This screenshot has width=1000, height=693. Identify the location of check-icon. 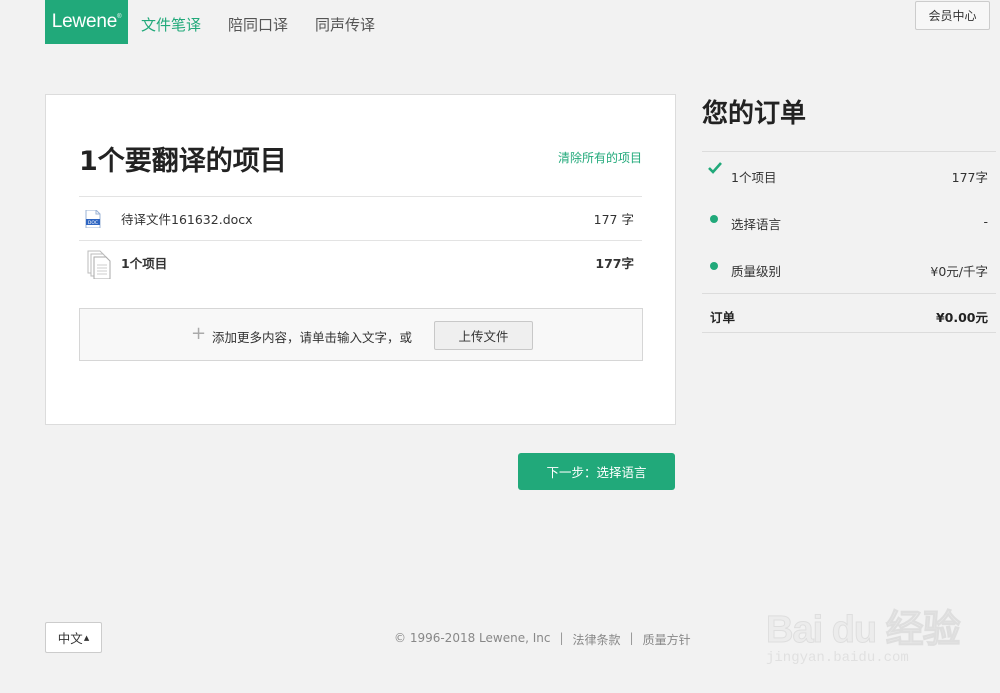
(715, 168).